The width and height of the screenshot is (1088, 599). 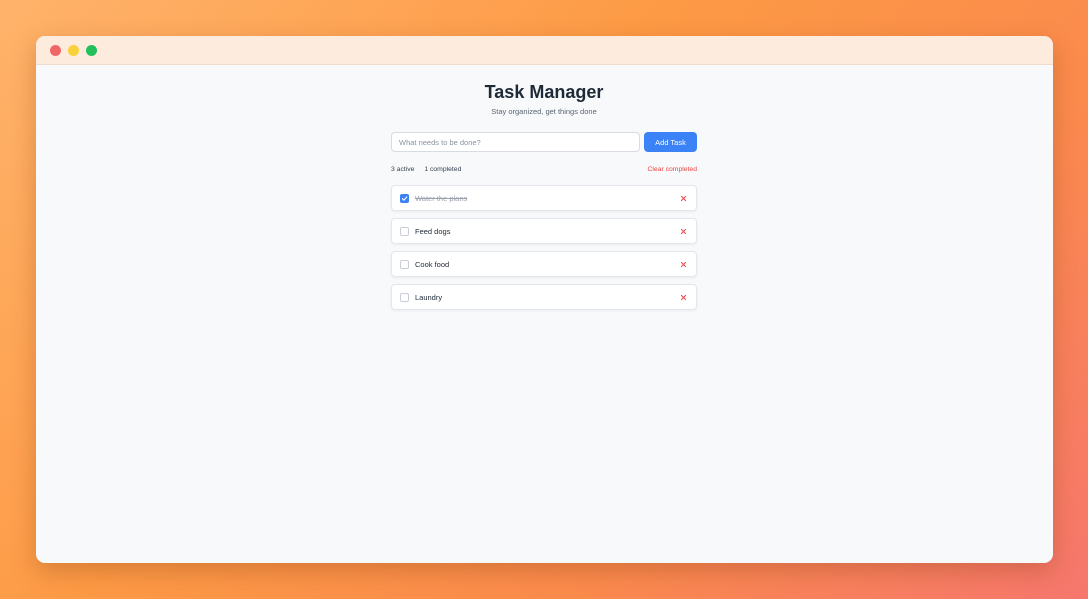 I want to click on page-title: Task Manager, so click(x=544, y=92).